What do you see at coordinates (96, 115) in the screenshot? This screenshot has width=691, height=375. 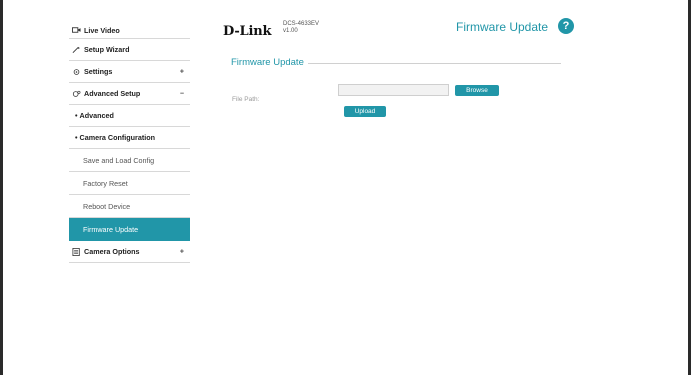 I see `sidebar-item-label: Advanced` at bounding box center [96, 115].